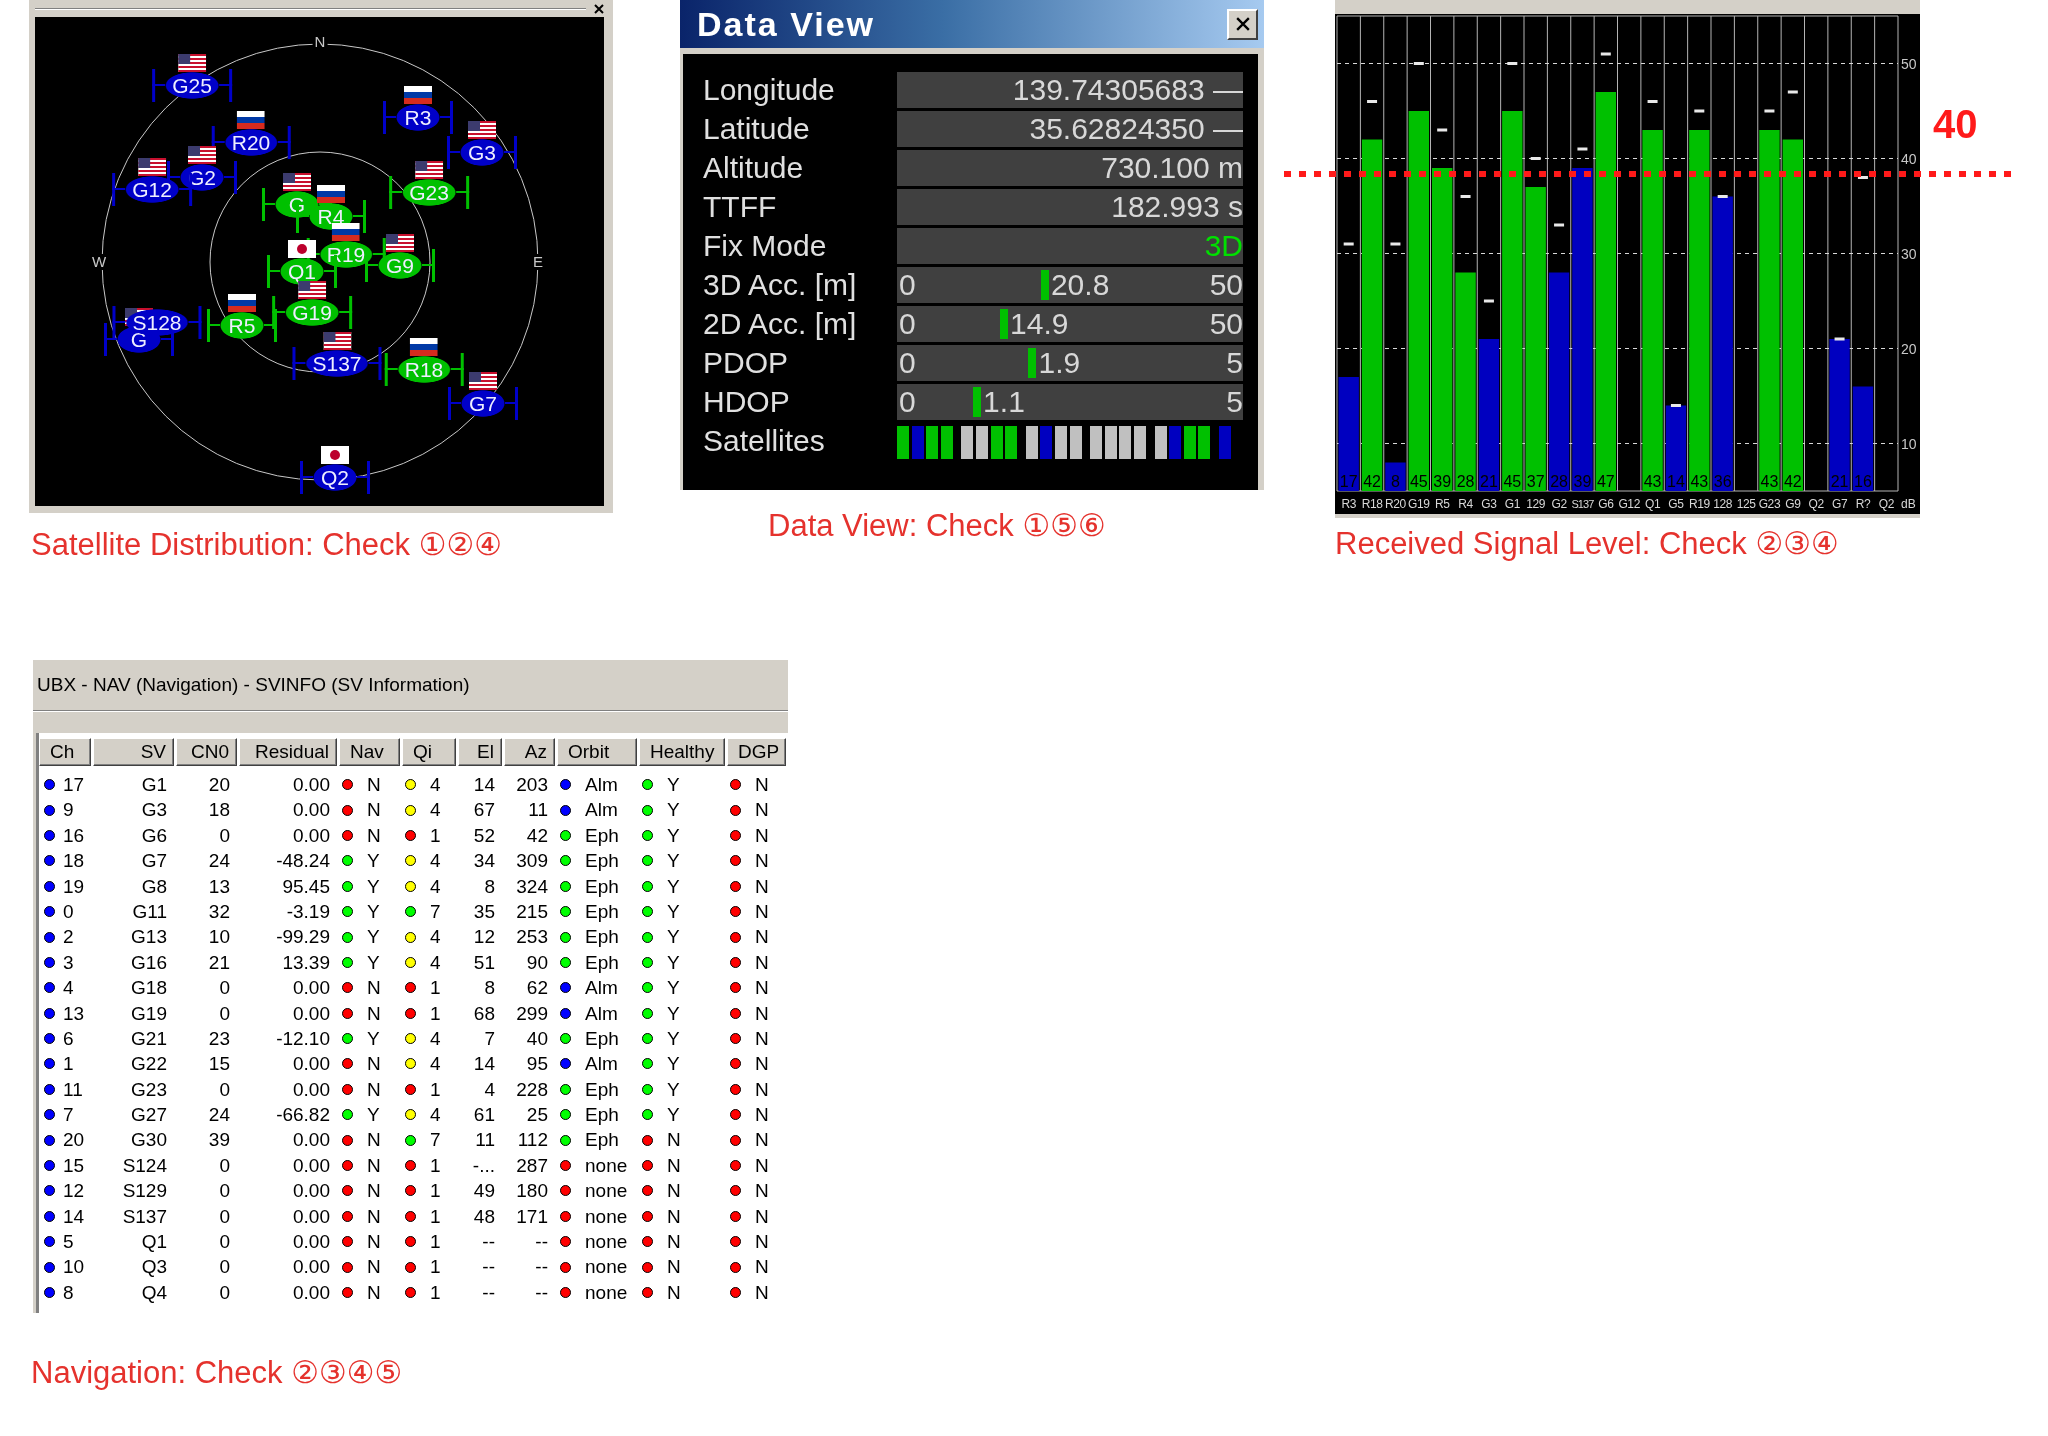  What do you see at coordinates (149, 1013) in the screenshot?
I see `table-cell-text: G19` at bounding box center [149, 1013].